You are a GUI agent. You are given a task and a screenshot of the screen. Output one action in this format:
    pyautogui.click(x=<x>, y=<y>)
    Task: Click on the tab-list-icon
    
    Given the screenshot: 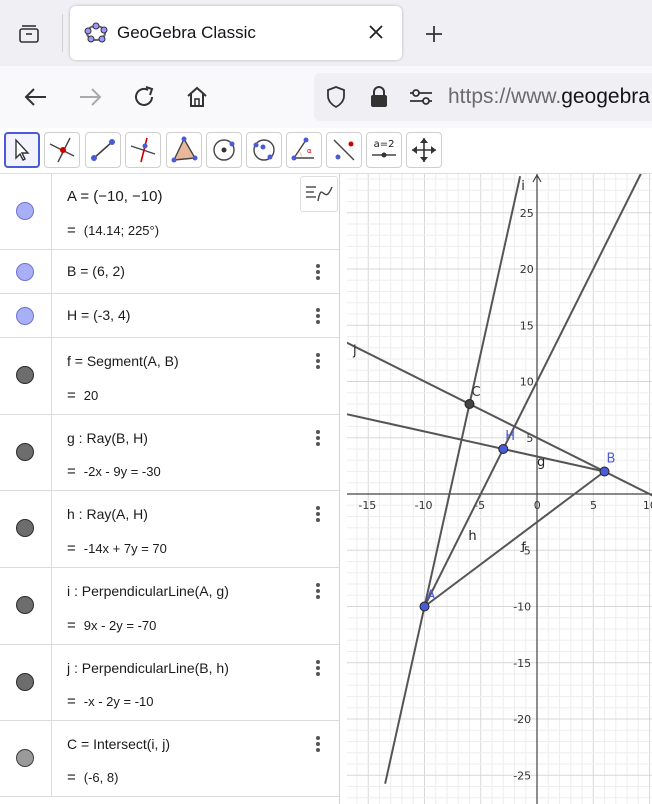 What is the action you would take?
    pyautogui.click(x=29, y=34)
    